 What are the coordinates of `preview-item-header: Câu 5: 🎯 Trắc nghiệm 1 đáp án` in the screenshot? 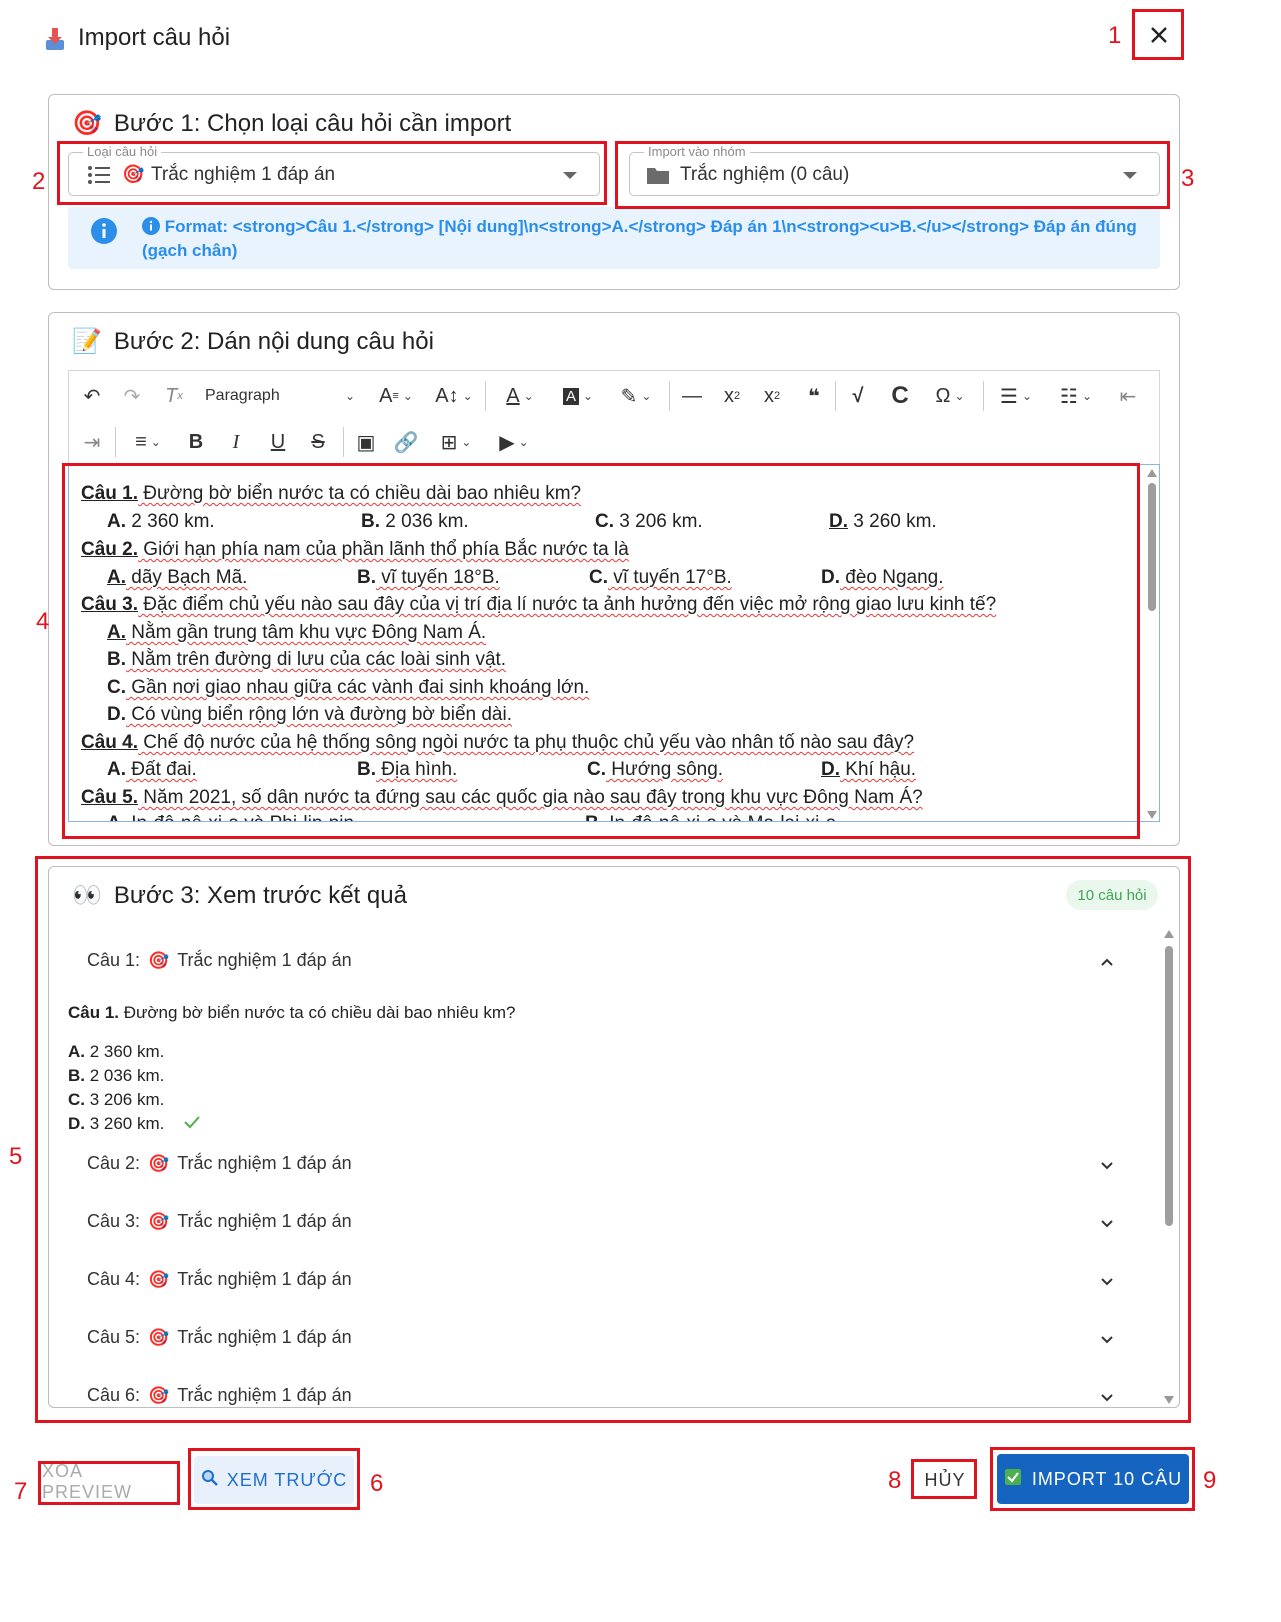 It's located at (219, 1337).